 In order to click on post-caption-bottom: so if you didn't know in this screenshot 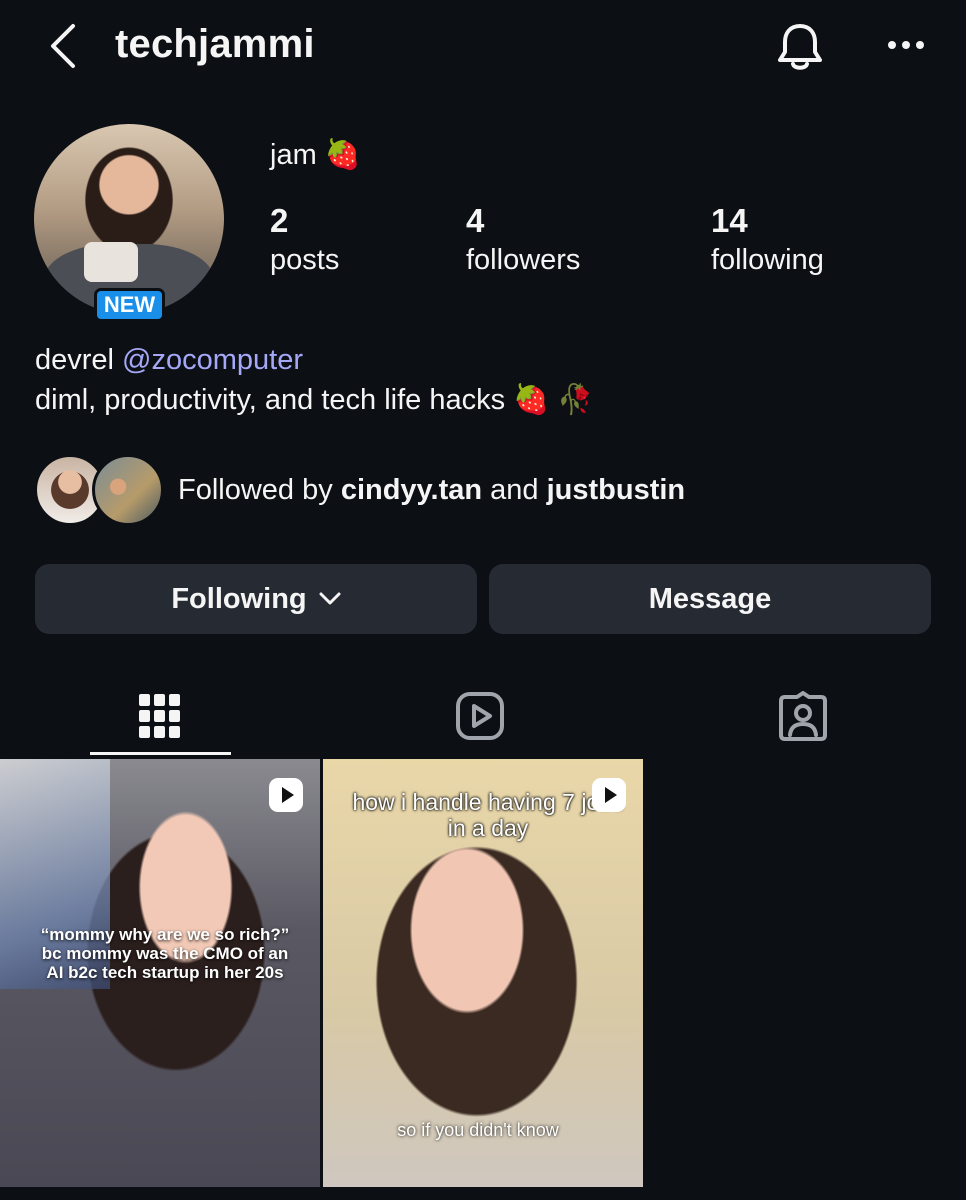, I will do `click(478, 1130)`.